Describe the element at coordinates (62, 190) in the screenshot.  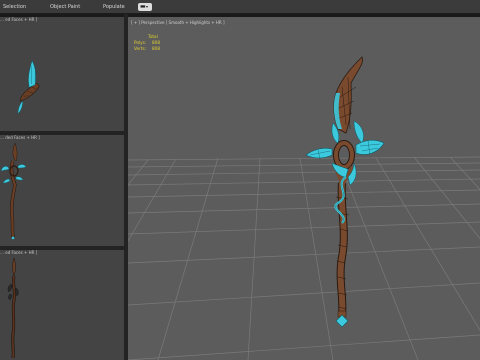
I see `viewport-front: … ded Faces + HR ]` at that location.